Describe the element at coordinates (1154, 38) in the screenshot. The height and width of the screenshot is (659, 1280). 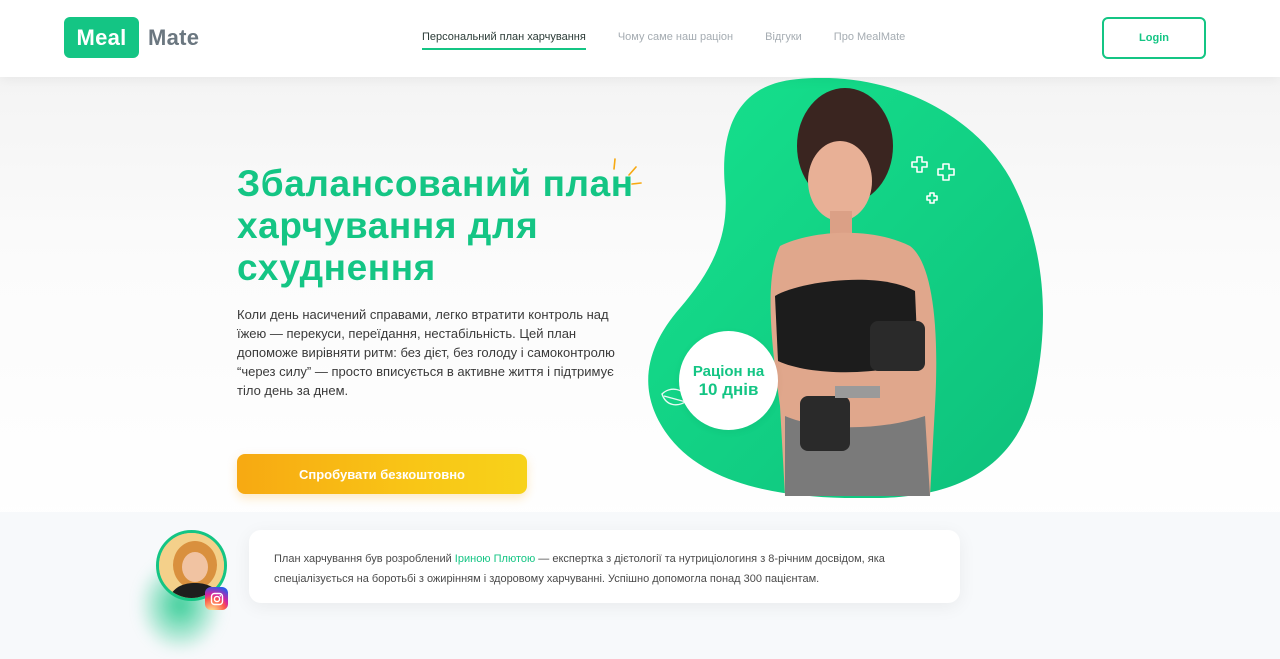
I see `login-button: Login` at that location.